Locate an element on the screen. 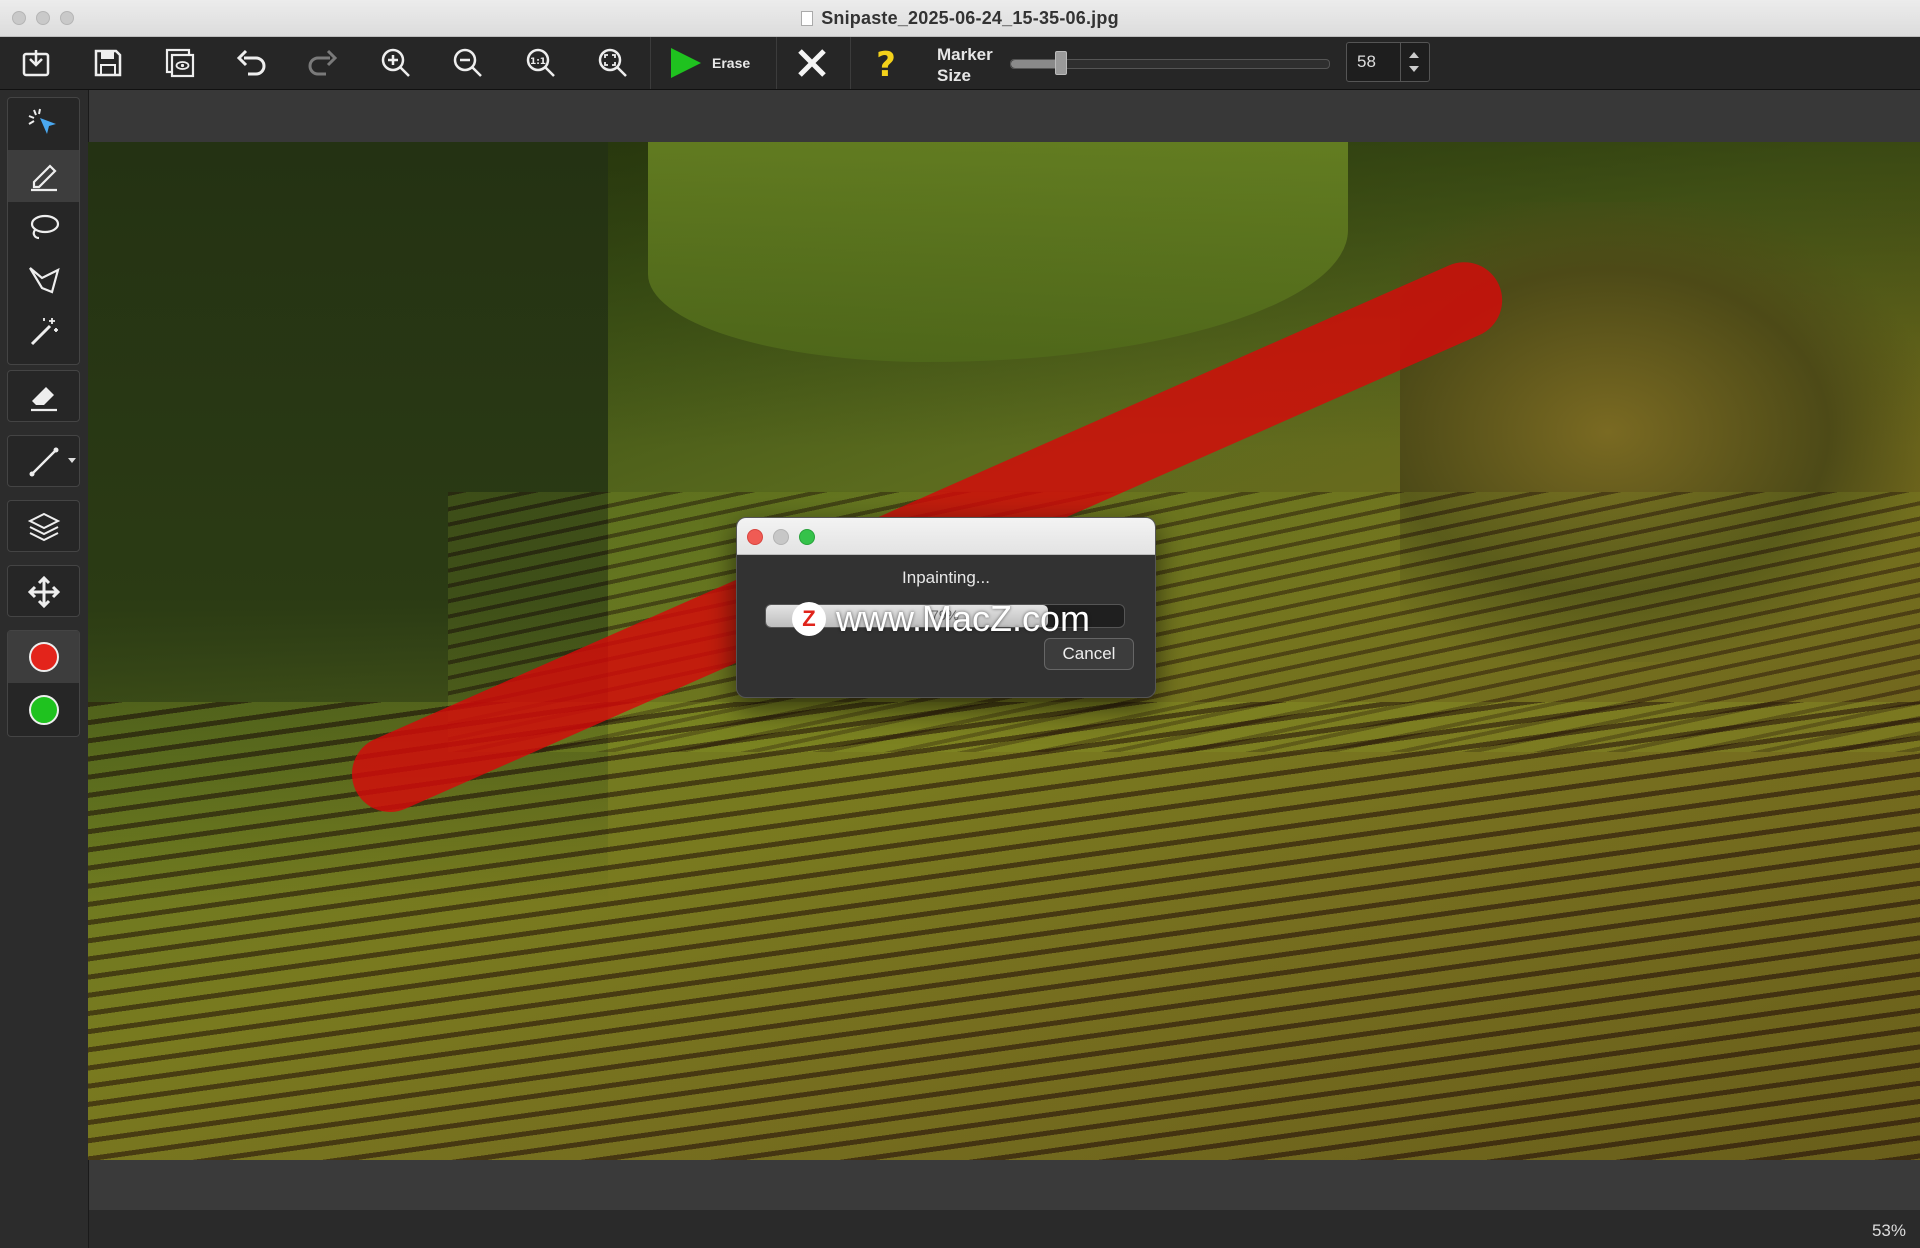 This screenshot has height=1248, width=1920. slider-thumb is located at coordinates (1061, 63).